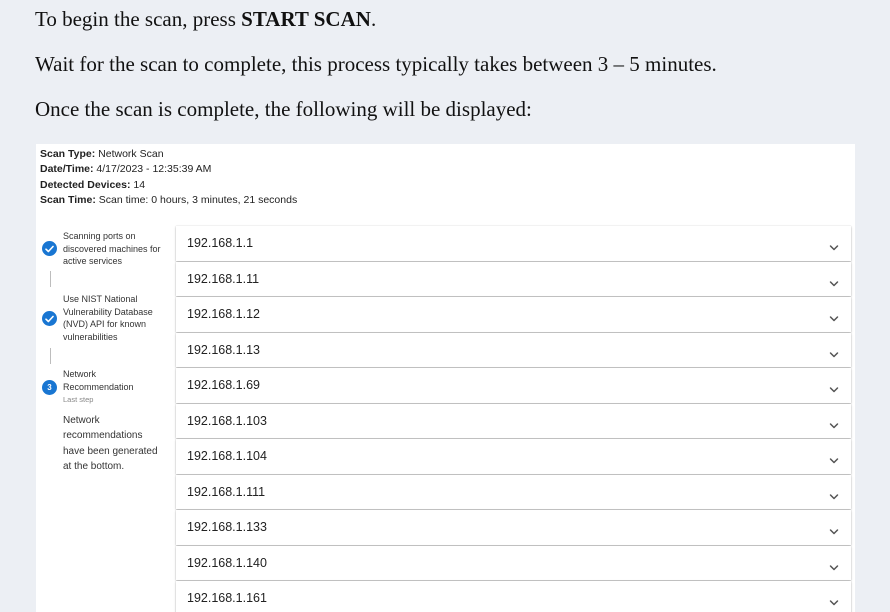  What do you see at coordinates (93, 261) in the screenshot?
I see `step-label-line: active services` at bounding box center [93, 261].